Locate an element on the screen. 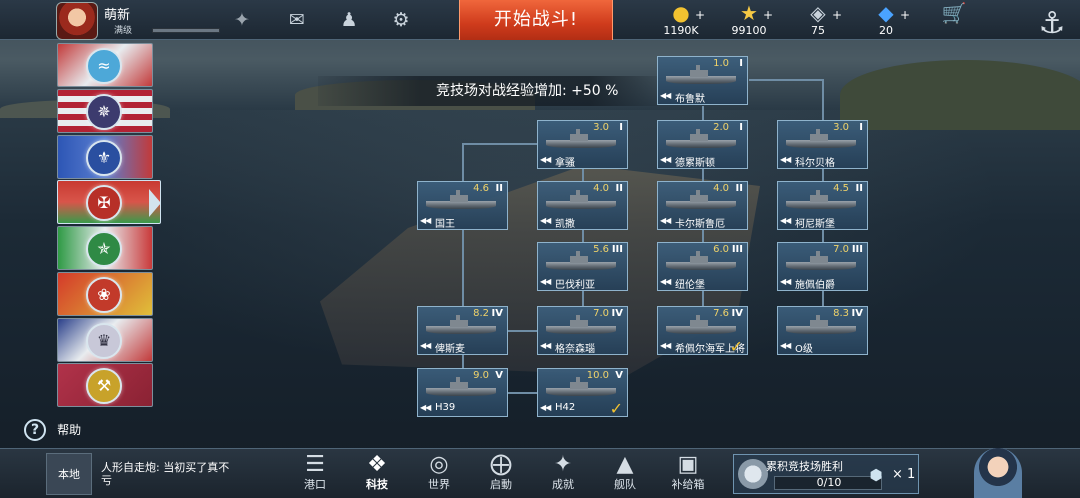  shop-cart-icon: 🛒 is located at coordinates (954, 13).